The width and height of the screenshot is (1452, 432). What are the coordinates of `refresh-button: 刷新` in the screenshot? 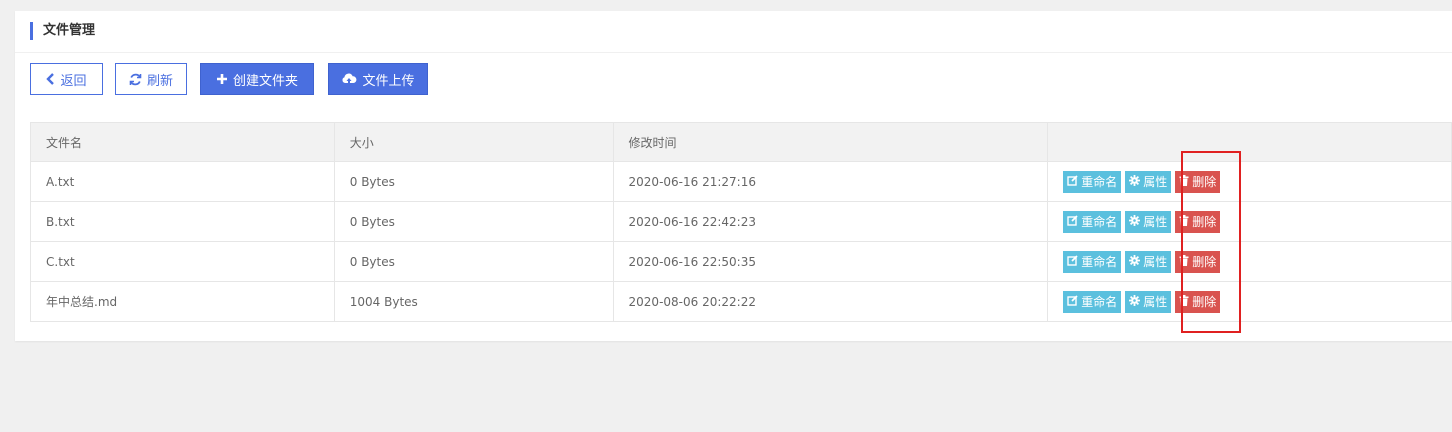 It's located at (151, 79).